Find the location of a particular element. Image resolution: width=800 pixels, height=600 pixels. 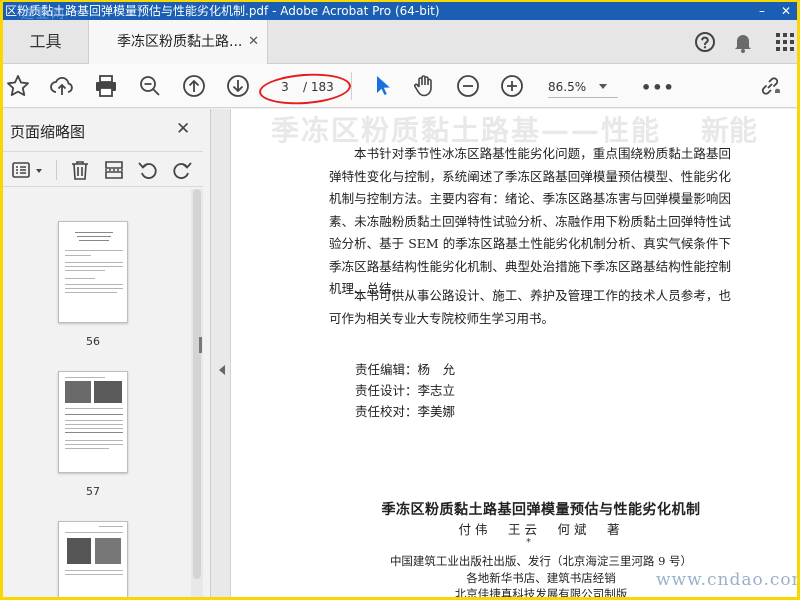

bookmark-star-icon is located at coordinates (18, 86).